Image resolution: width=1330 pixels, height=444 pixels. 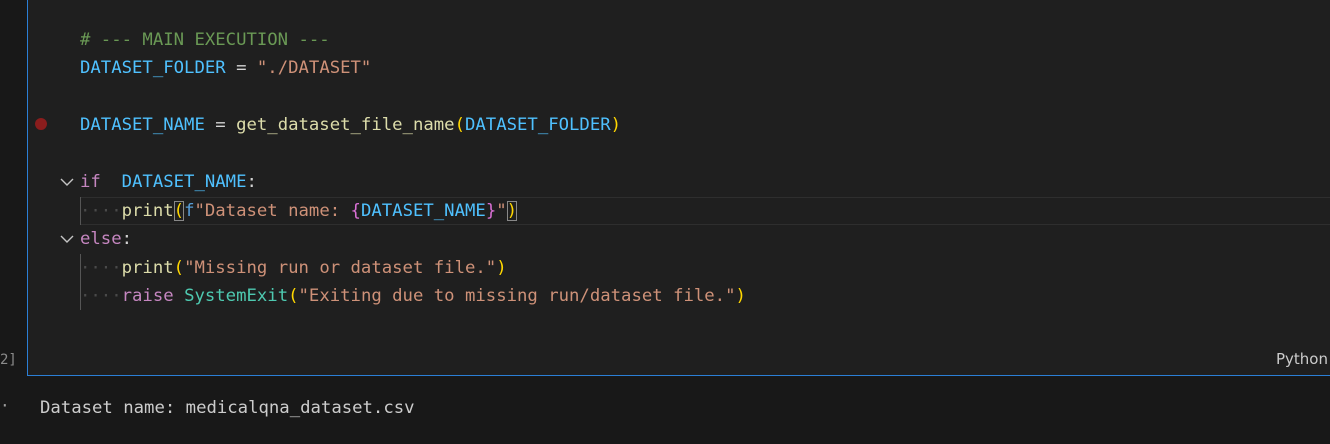 What do you see at coordinates (8, 360) in the screenshot?
I see `cell-execution-count: 2]` at bounding box center [8, 360].